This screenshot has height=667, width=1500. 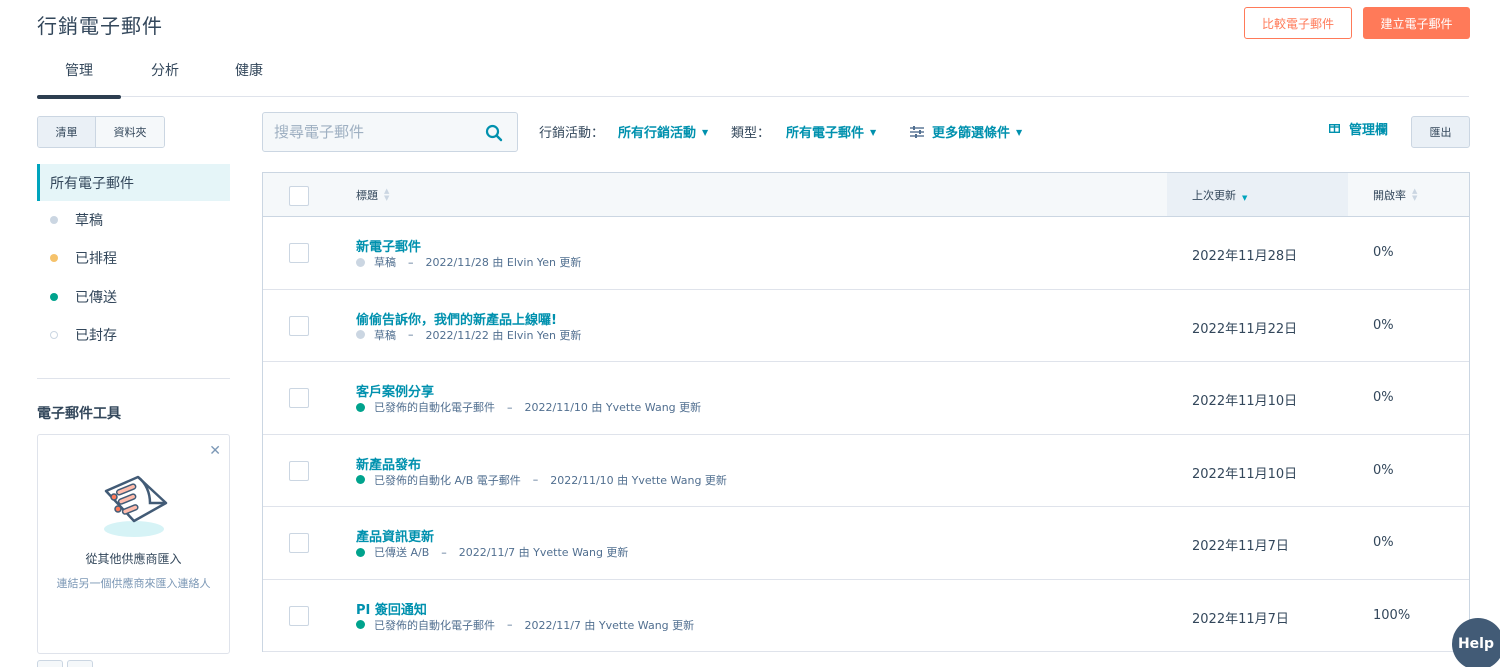 I want to click on page-title: 行銷電子郵件, so click(x=100, y=26).